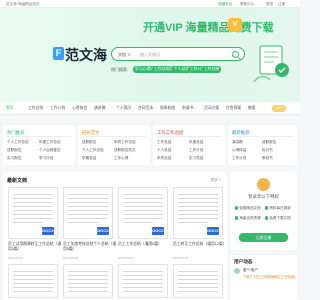 This screenshot has height=300, width=320. Describe the element at coordinates (145, 244) in the screenshot. I see `doc-title: 员工工作总结（通用5篇）` at that location.